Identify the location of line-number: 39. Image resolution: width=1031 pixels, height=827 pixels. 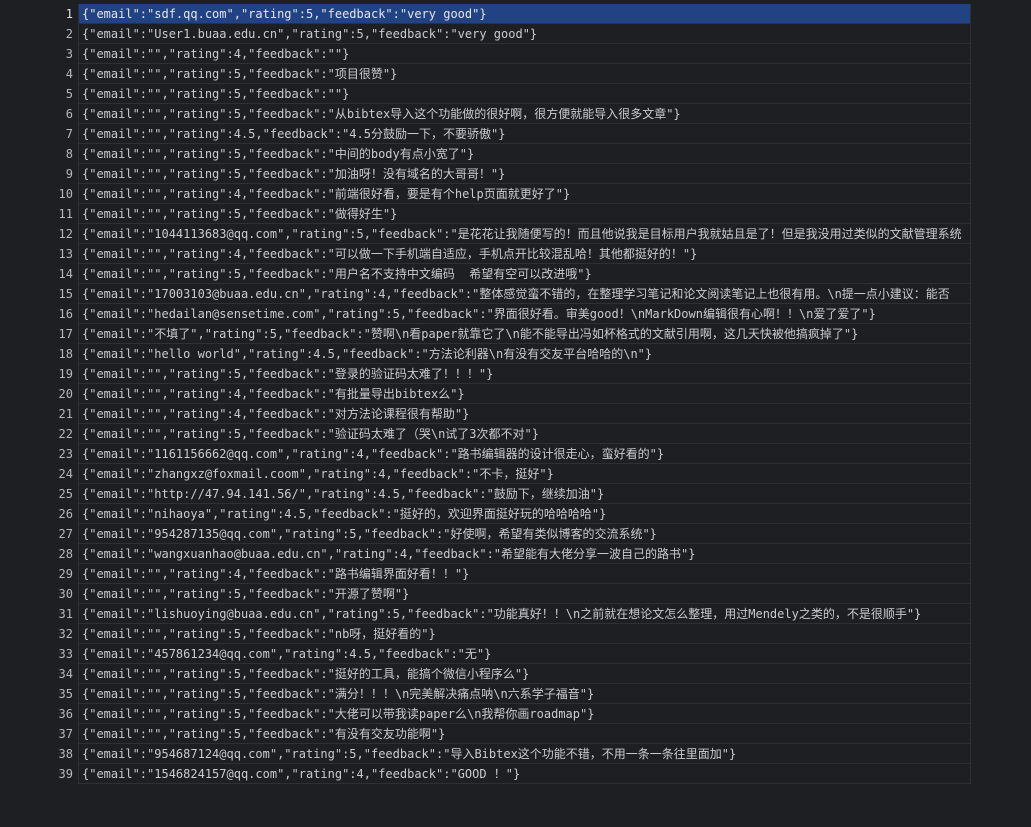
(65, 774).